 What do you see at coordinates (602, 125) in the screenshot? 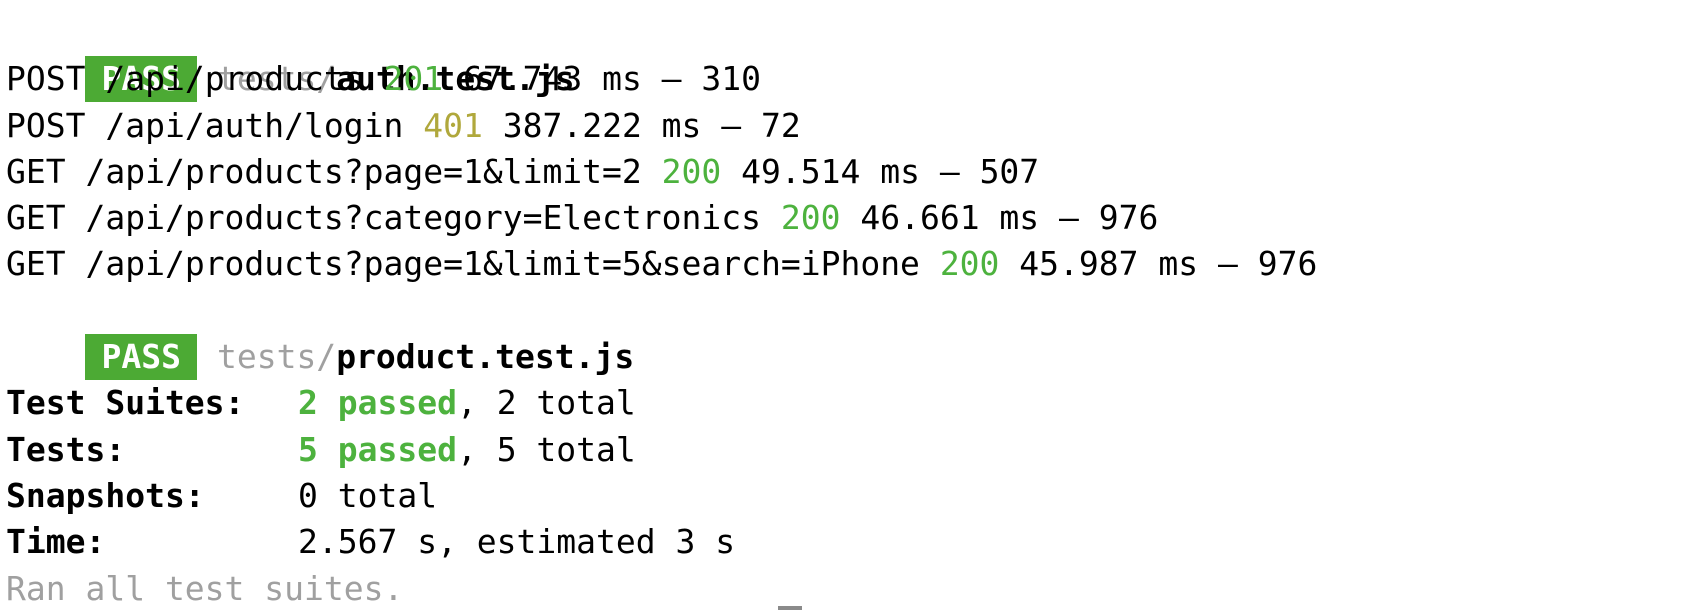
I see `request-time: 387.222 ms` at bounding box center [602, 125].